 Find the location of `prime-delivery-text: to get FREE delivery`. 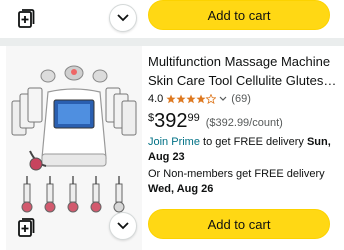

prime-delivery-text: to get FREE delivery is located at coordinates (253, 142).